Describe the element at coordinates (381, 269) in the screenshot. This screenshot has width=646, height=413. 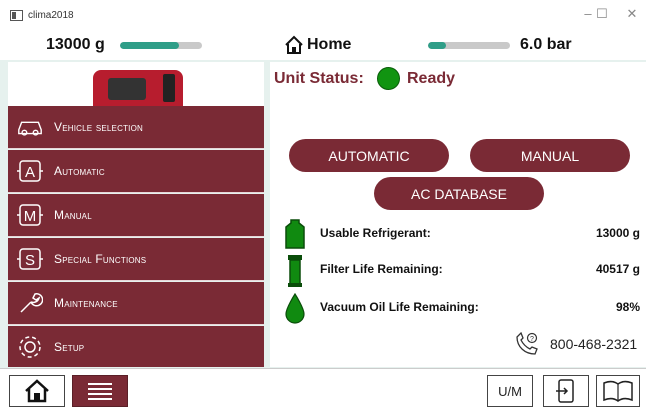
I see `filter-life-label: Filter Life Remaining:` at that location.